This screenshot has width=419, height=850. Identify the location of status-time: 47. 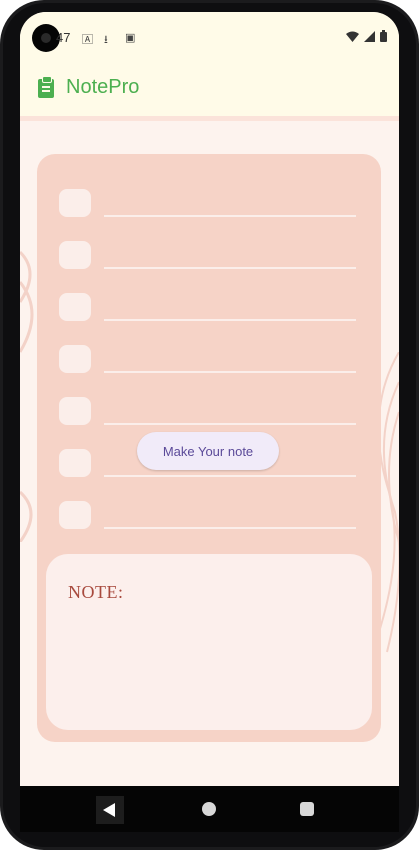
(63, 37).